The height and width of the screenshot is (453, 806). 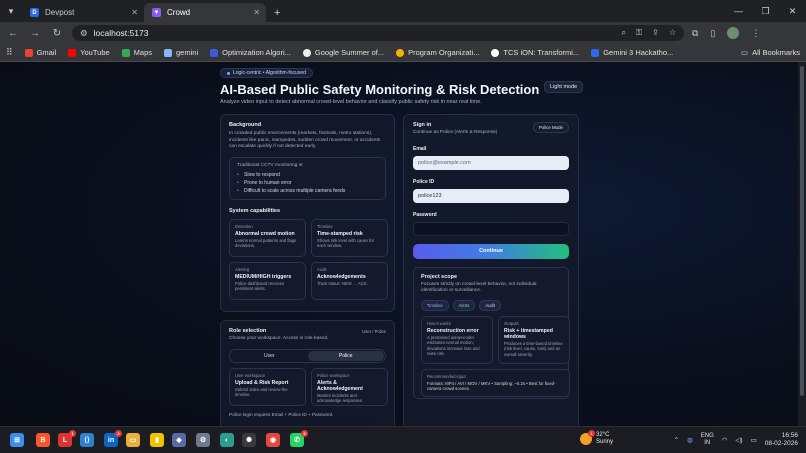 I want to click on brave-icon: B, so click(x=43, y=440).